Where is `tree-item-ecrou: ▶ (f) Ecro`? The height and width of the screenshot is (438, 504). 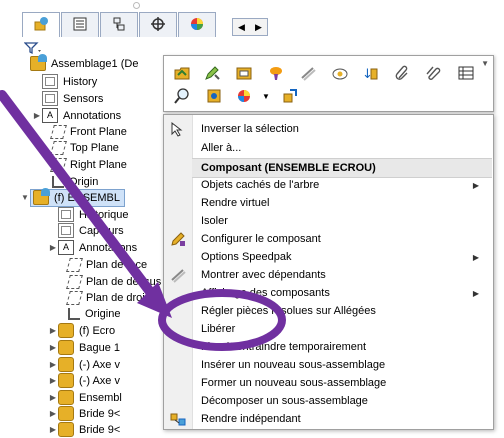
tree-item-ecrou: ▶ (f) Ecro is located at coordinates (81, 330).